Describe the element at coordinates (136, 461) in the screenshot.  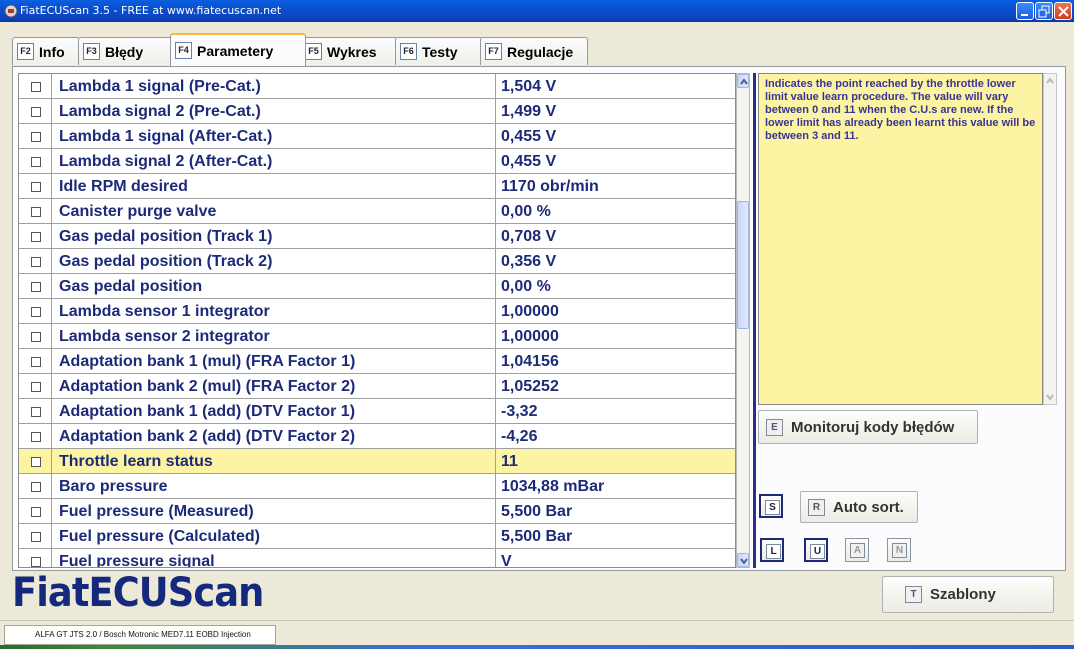
I see `parameter-name: Throttle learn status` at that location.